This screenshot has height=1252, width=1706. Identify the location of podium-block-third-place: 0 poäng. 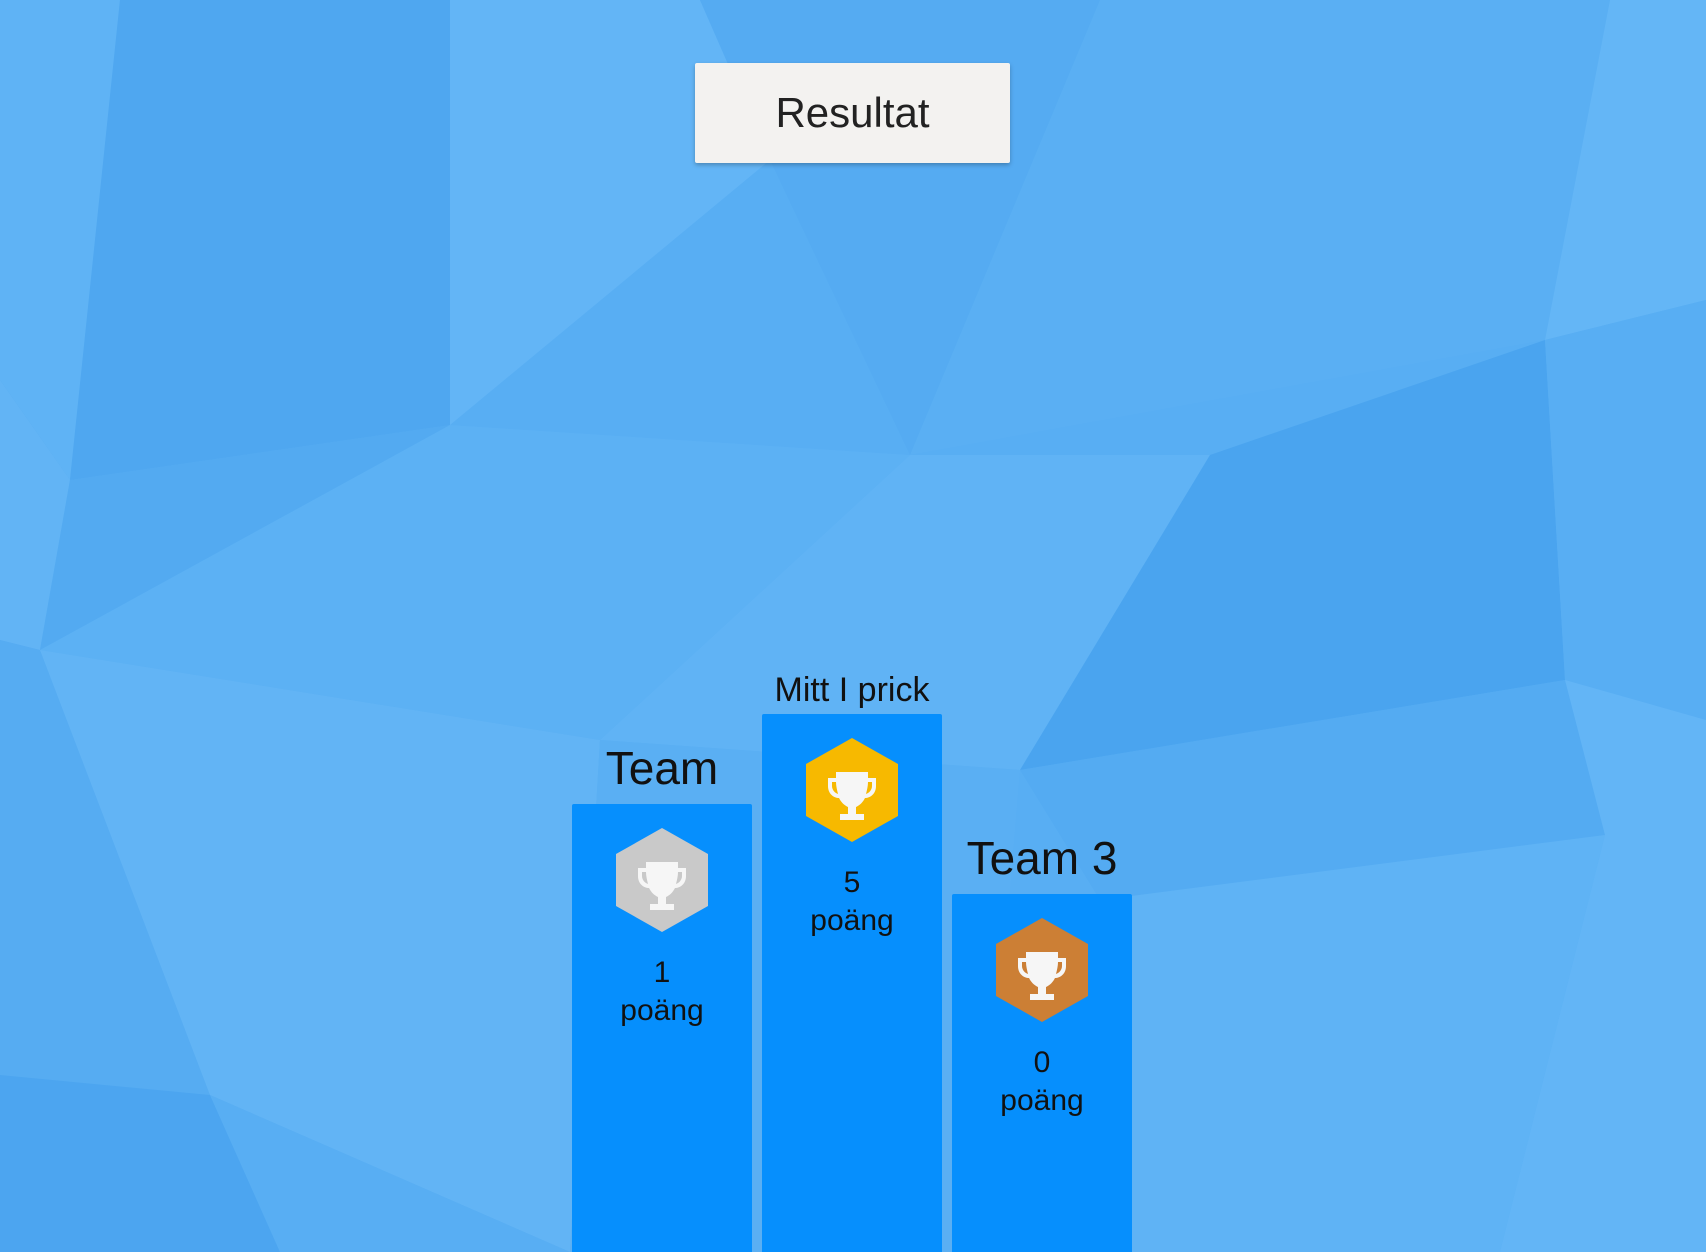
(1042, 1073).